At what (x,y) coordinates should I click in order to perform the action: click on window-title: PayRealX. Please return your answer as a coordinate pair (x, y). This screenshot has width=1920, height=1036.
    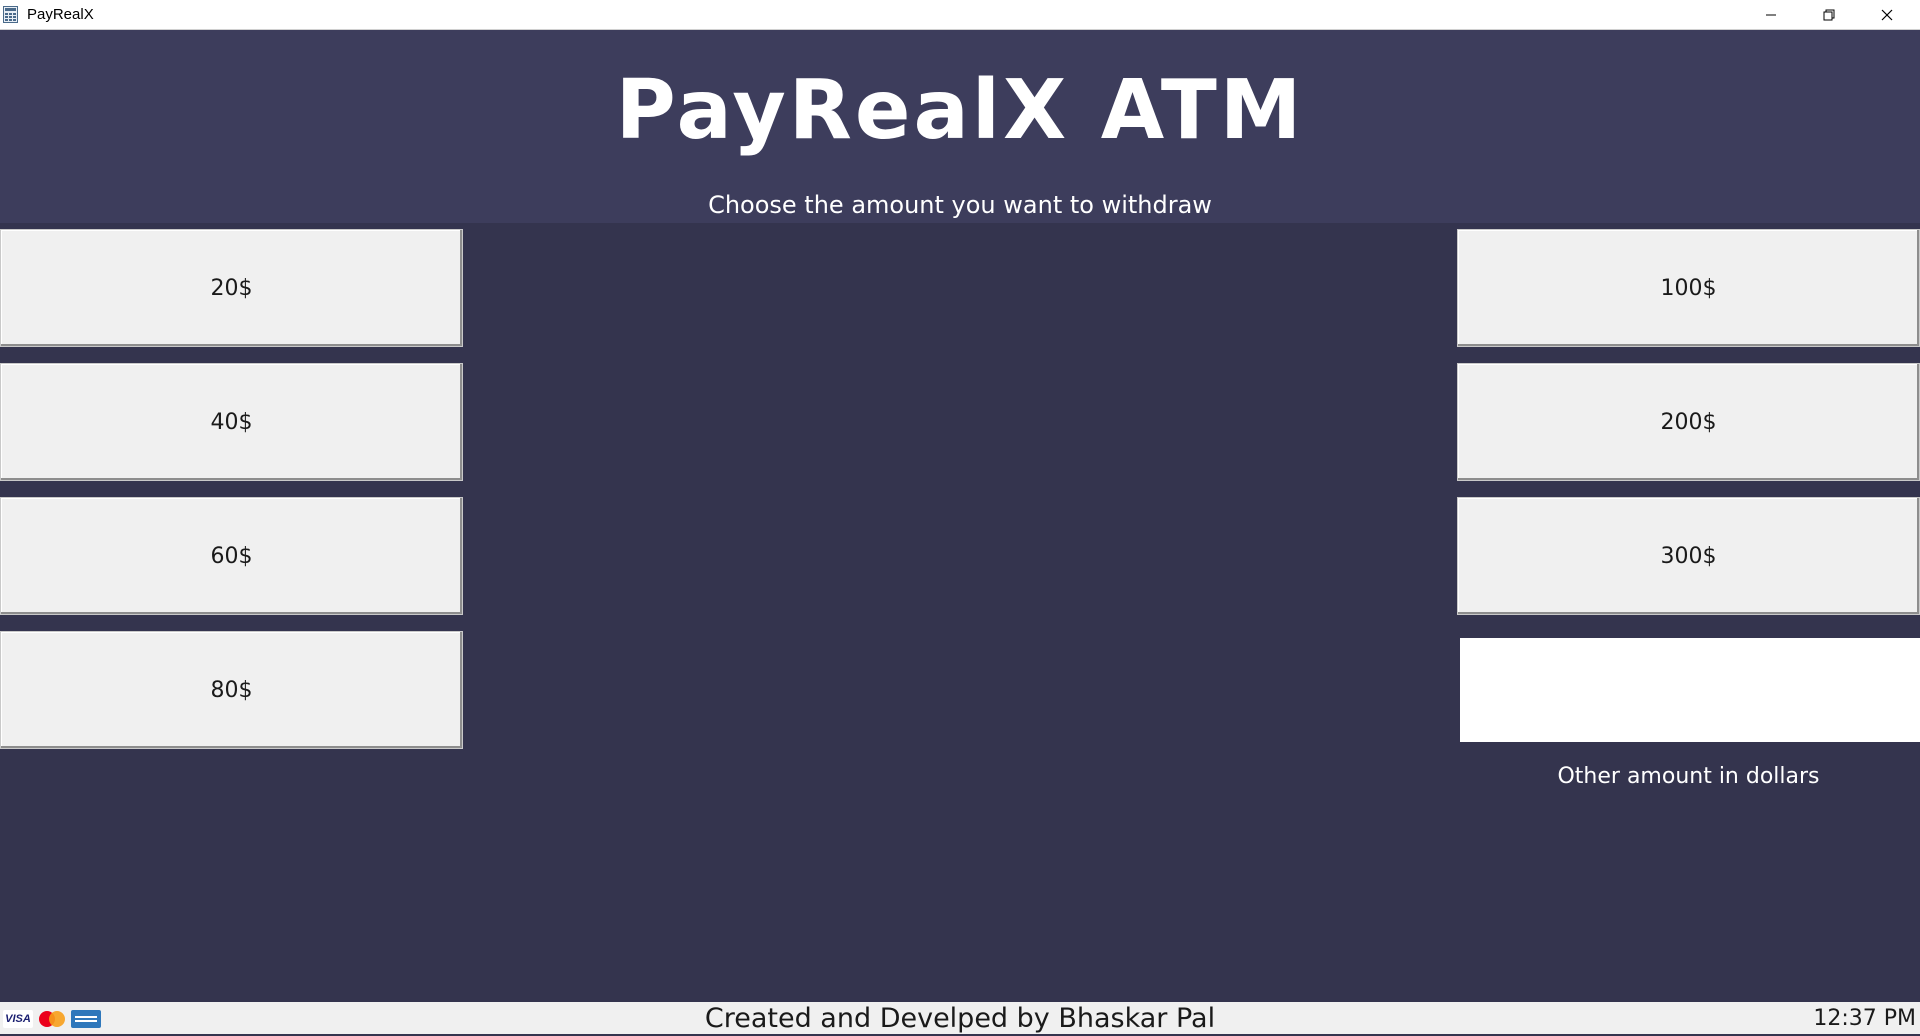
    Looking at the image, I should click on (60, 14).